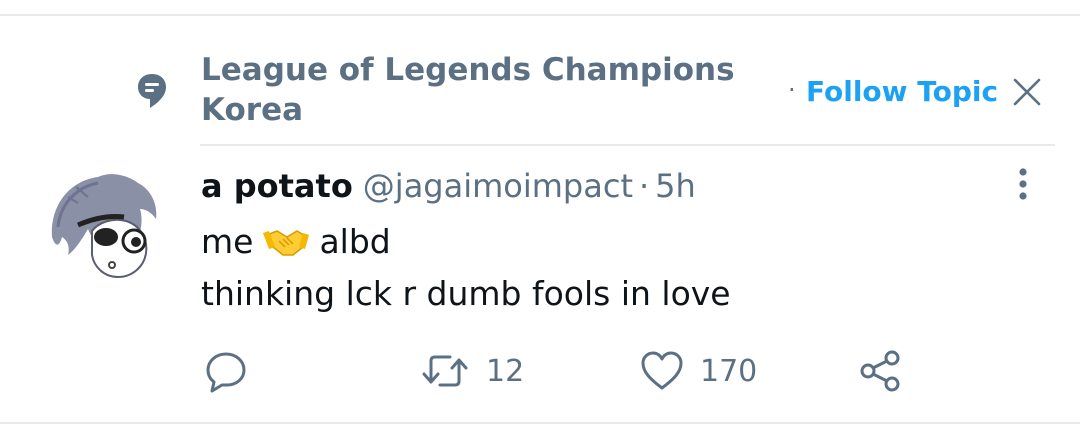  I want to click on topic-name: League of Legends Champions Korea, so click(481, 90).